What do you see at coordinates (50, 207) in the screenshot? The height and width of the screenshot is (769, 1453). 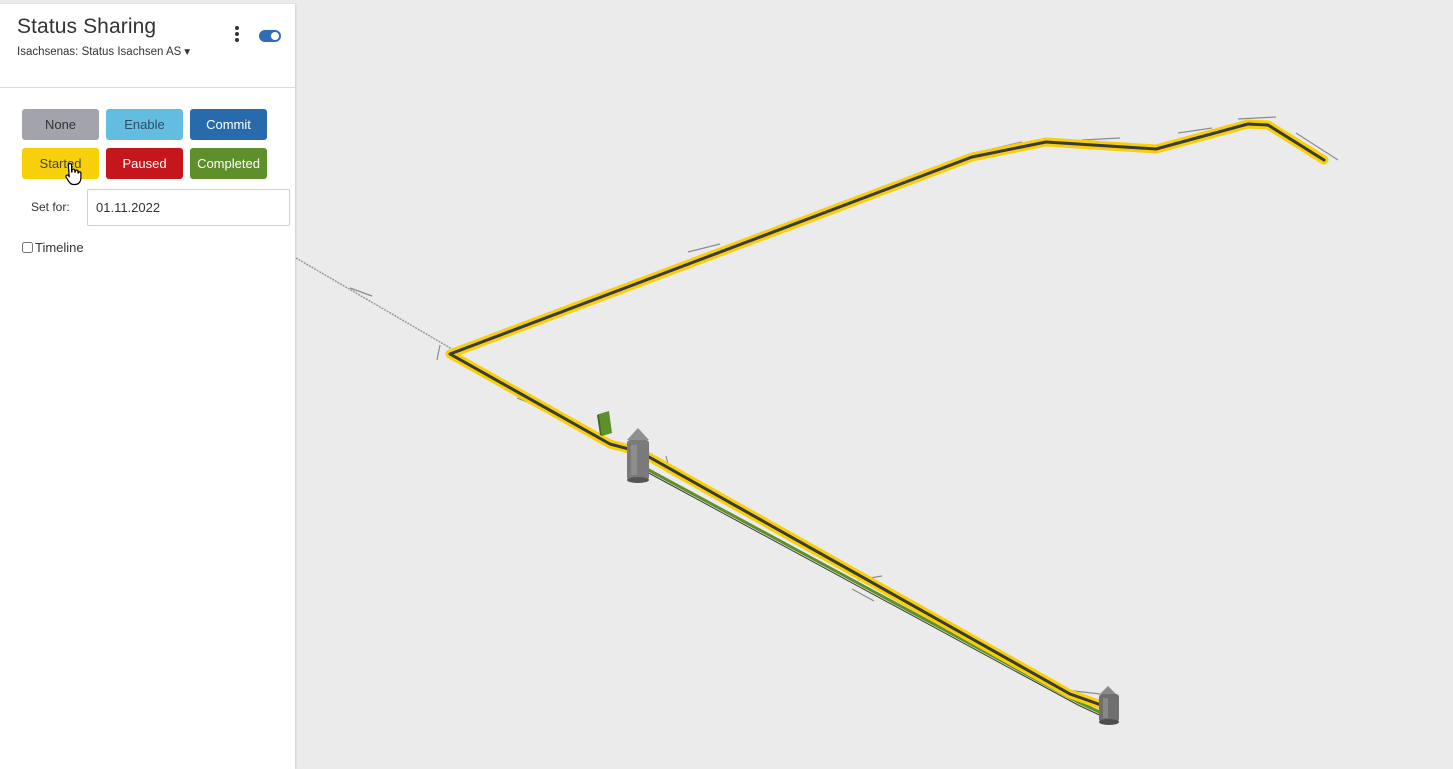 I see `set-for-label: Set for:` at bounding box center [50, 207].